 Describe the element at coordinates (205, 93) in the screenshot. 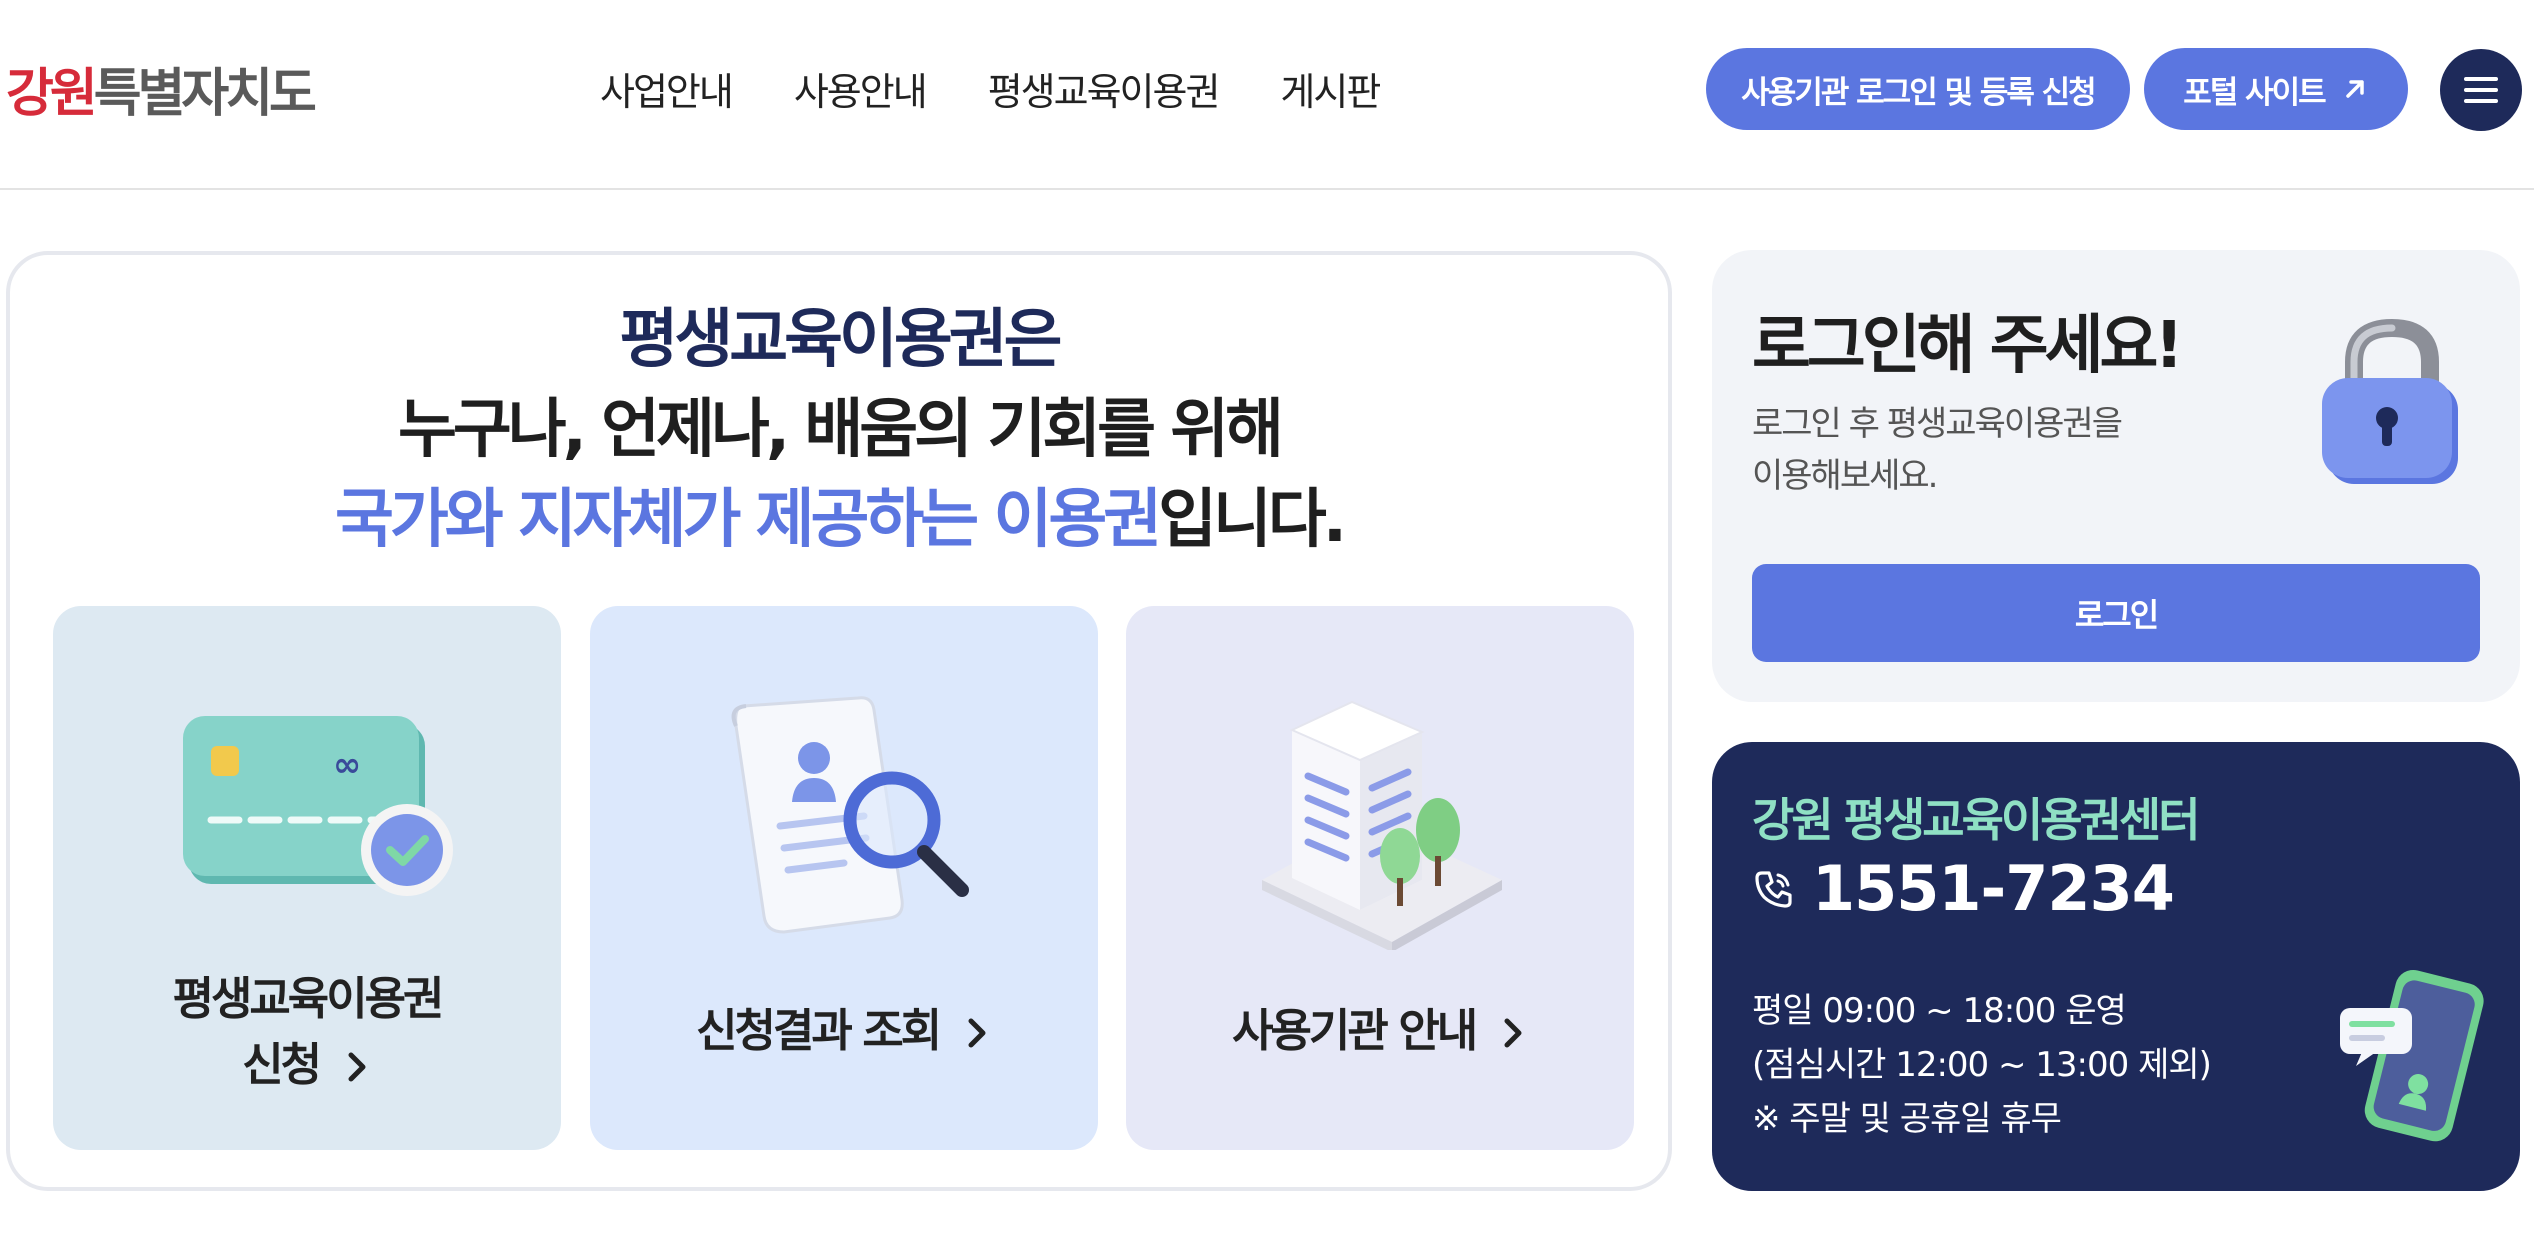

I see `logo-text: 특별자치도` at that location.